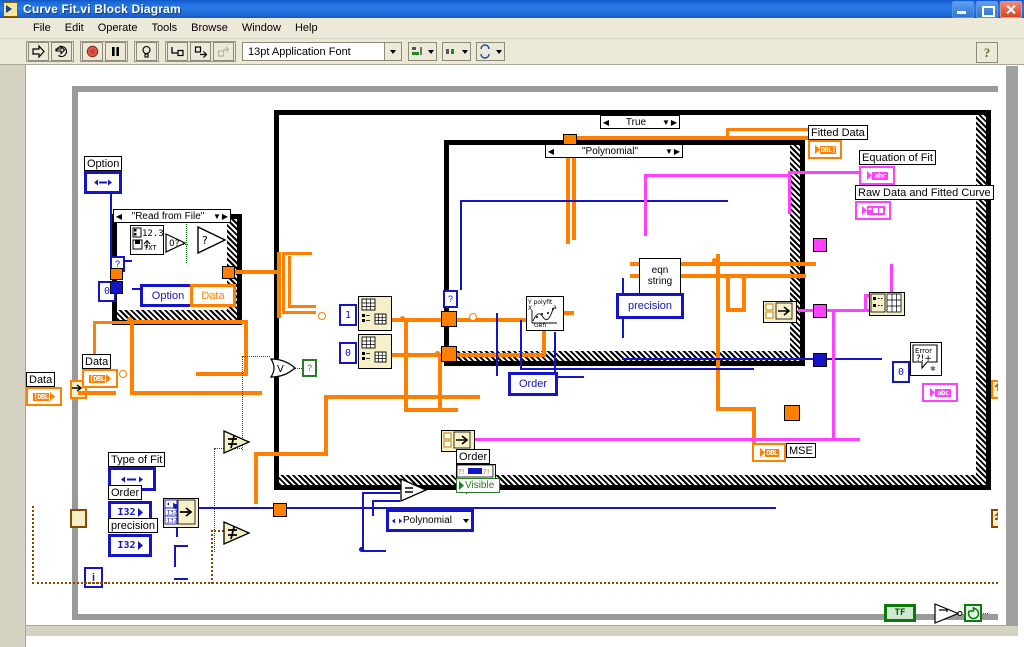  Describe the element at coordinates (223, 51) in the screenshot. I see `step-out-icon` at that location.